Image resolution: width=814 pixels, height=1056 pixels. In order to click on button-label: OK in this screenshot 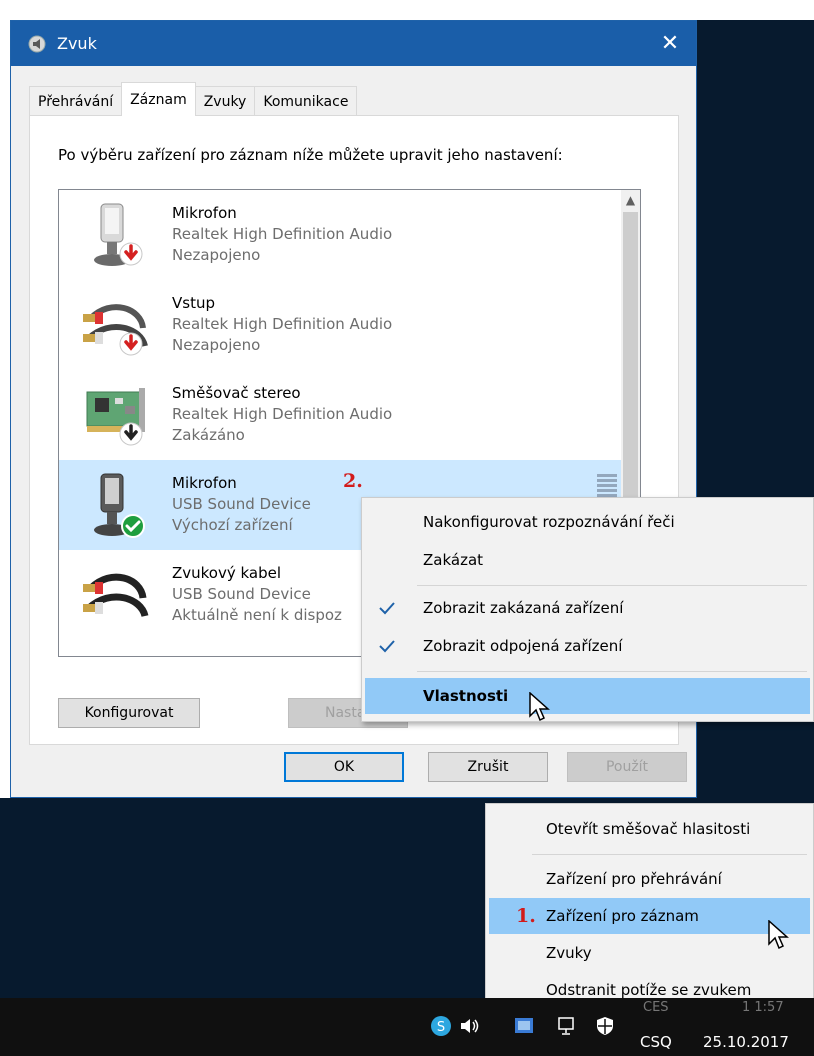, I will do `click(344, 767)`.